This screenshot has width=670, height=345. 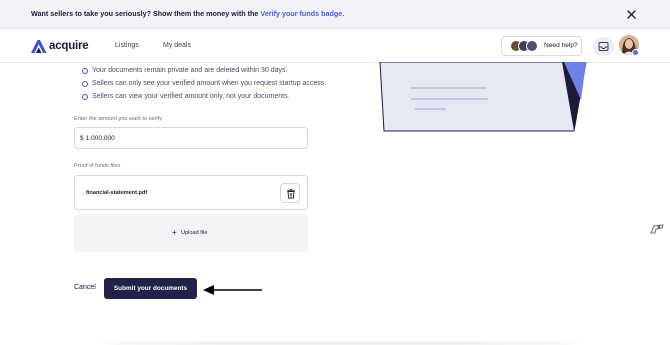 I want to click on verify-funds-link: Verify your funds badge., so click(x=302, y=13).